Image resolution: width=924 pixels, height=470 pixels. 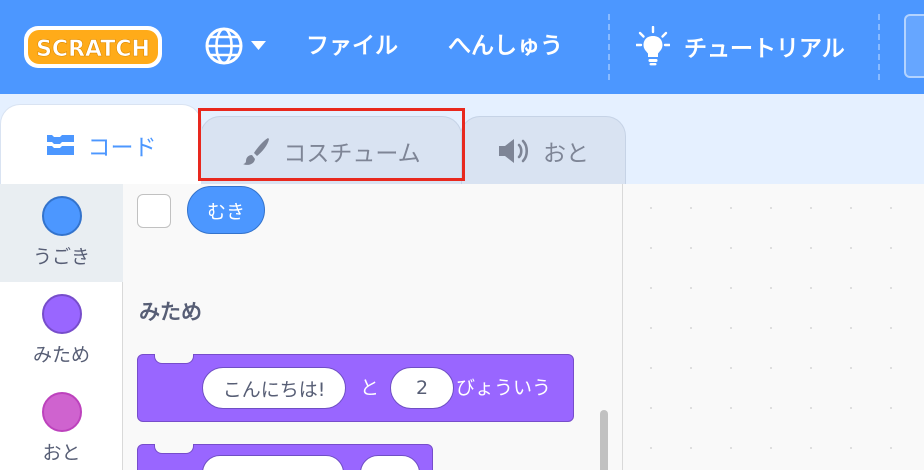 What do you see at coordinates (504, 388) in the screenshot?
I see `block-suffix-text: びょういう` at bounding box center [504, 388].